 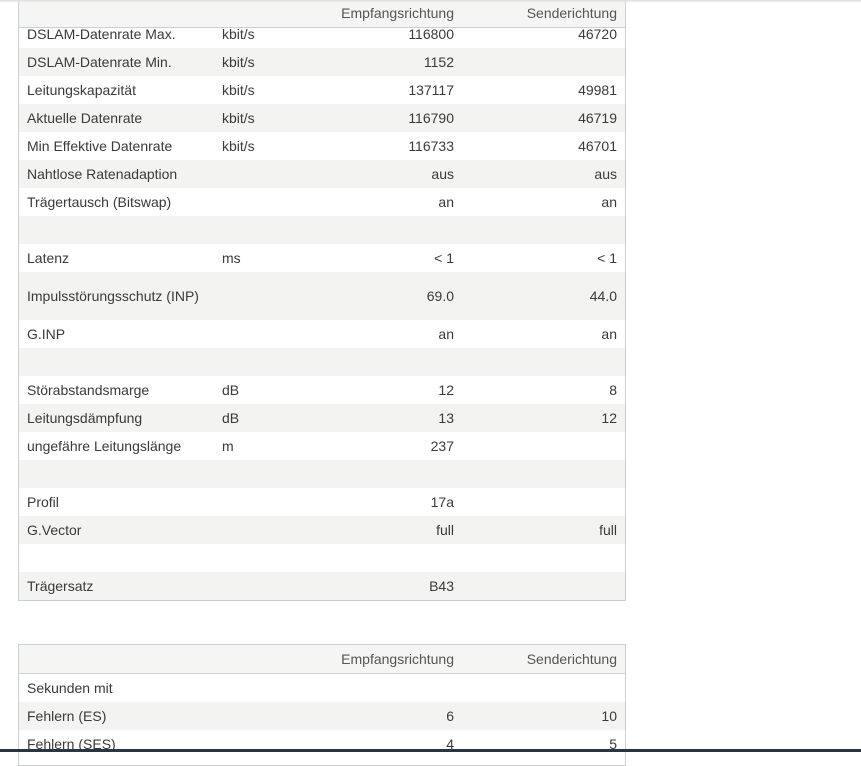 What do you see at coordinates (322, 418) in the screenshot?
I see `table-row: Leitungsdämpfung dB 13 12` at bounding box center [322, 418].